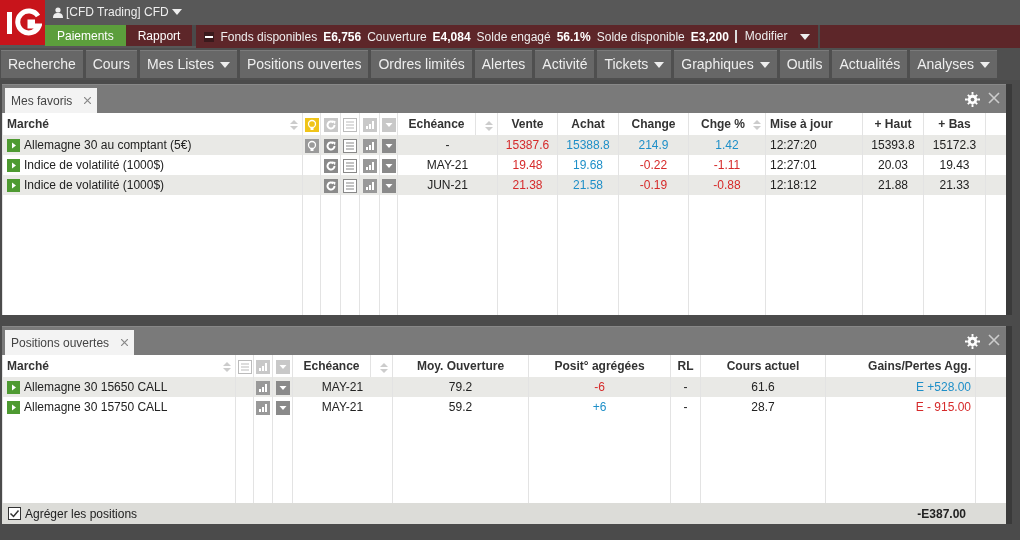  Describe the element at coordinates (772, 36) in the screenshot. I see `modify-button: Modifier` at that location.